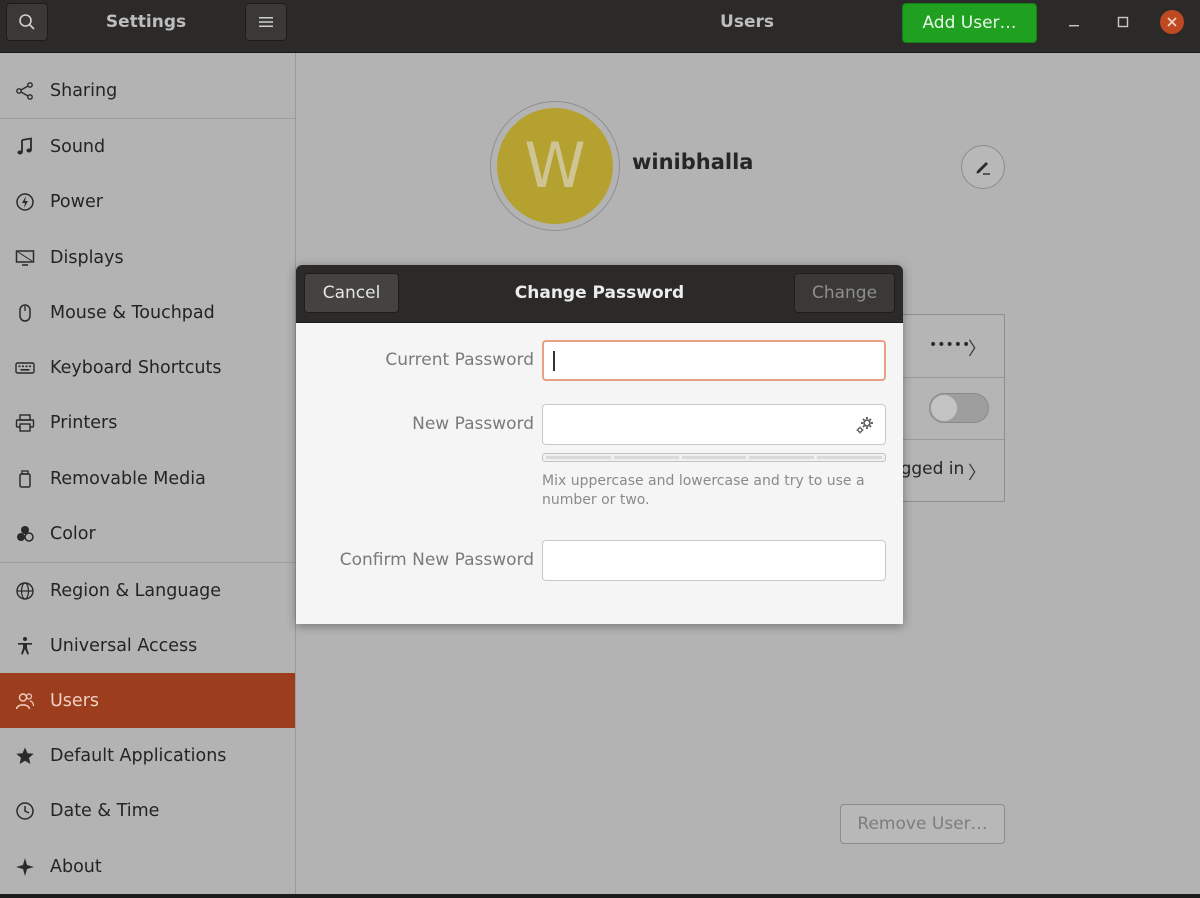  I want to click on sidebar-item-label: Sharing, so click(84, 90).